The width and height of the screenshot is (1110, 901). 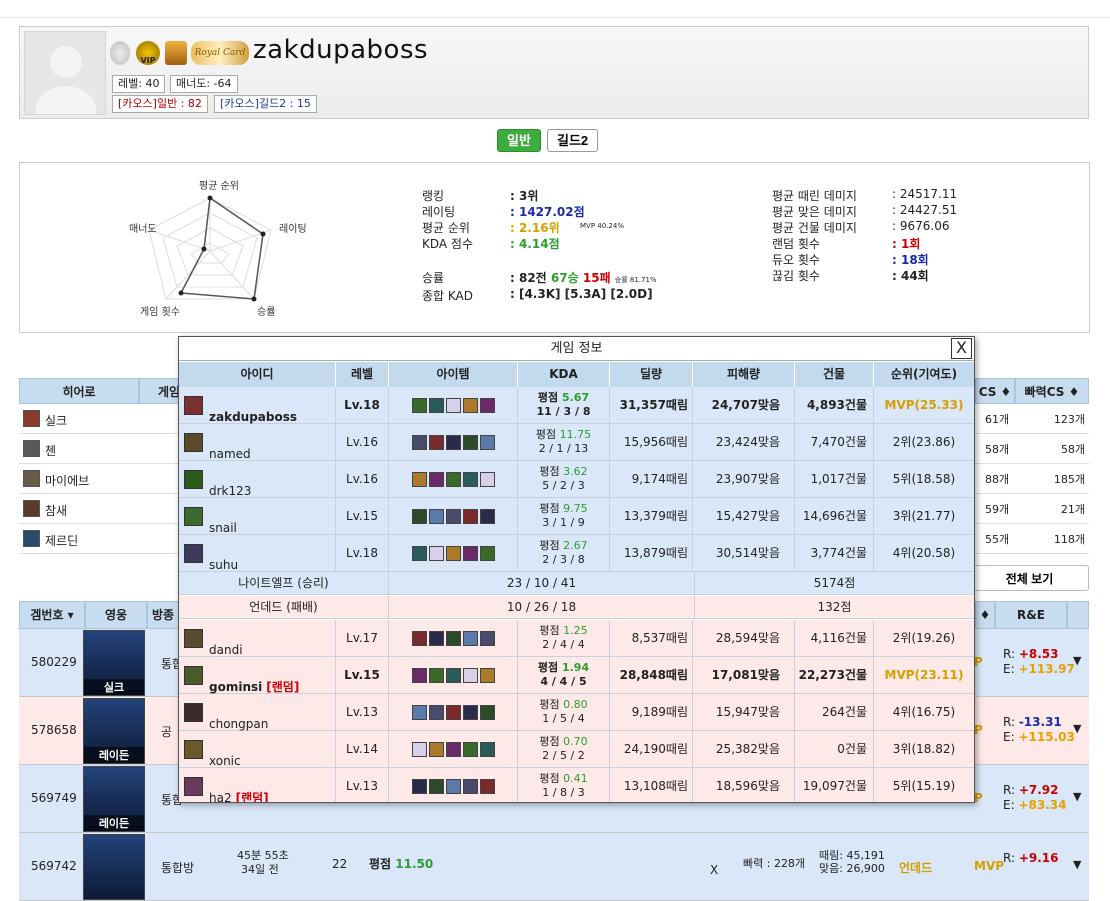 I want to click on player-name: xonic, so click(x=225, y=761).